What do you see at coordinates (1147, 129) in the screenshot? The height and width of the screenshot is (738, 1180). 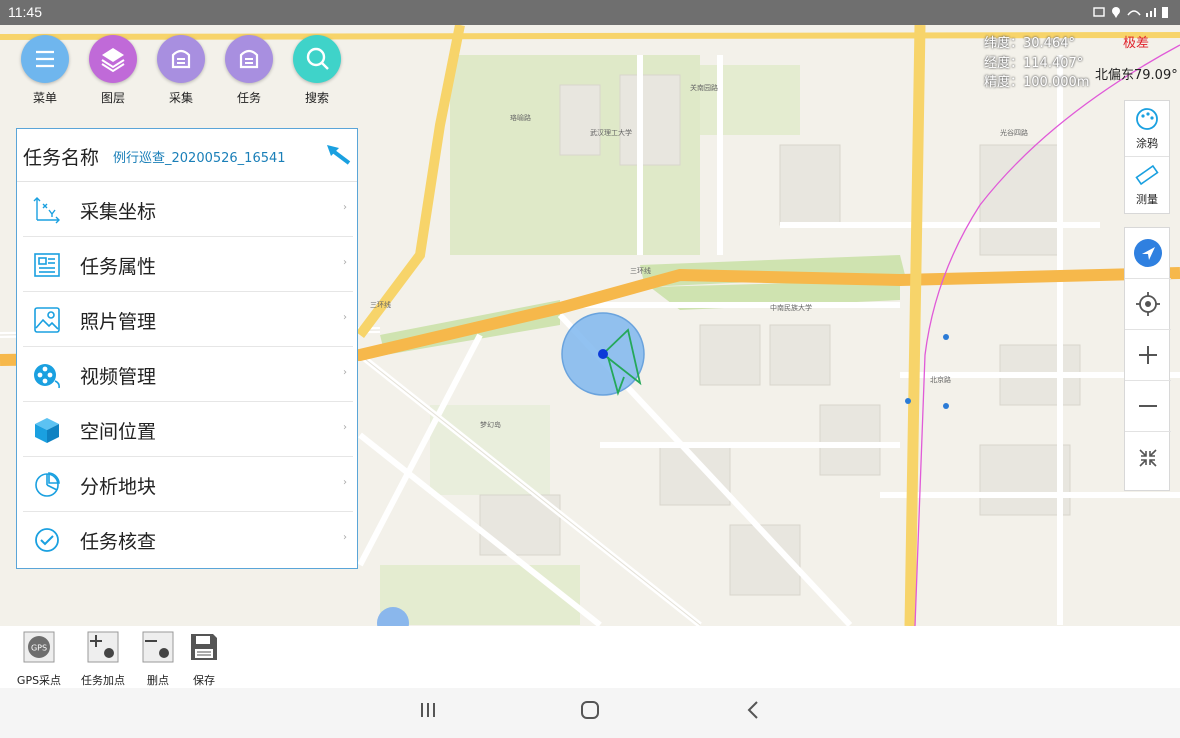 I see `doodle-button: 涂鸦` at bounding box center [1147, 129].